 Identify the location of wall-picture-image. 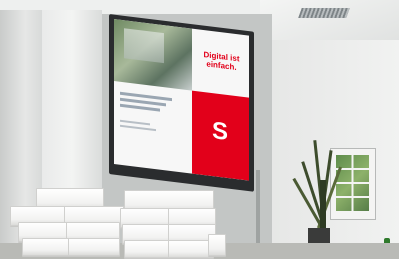
(352, 183).